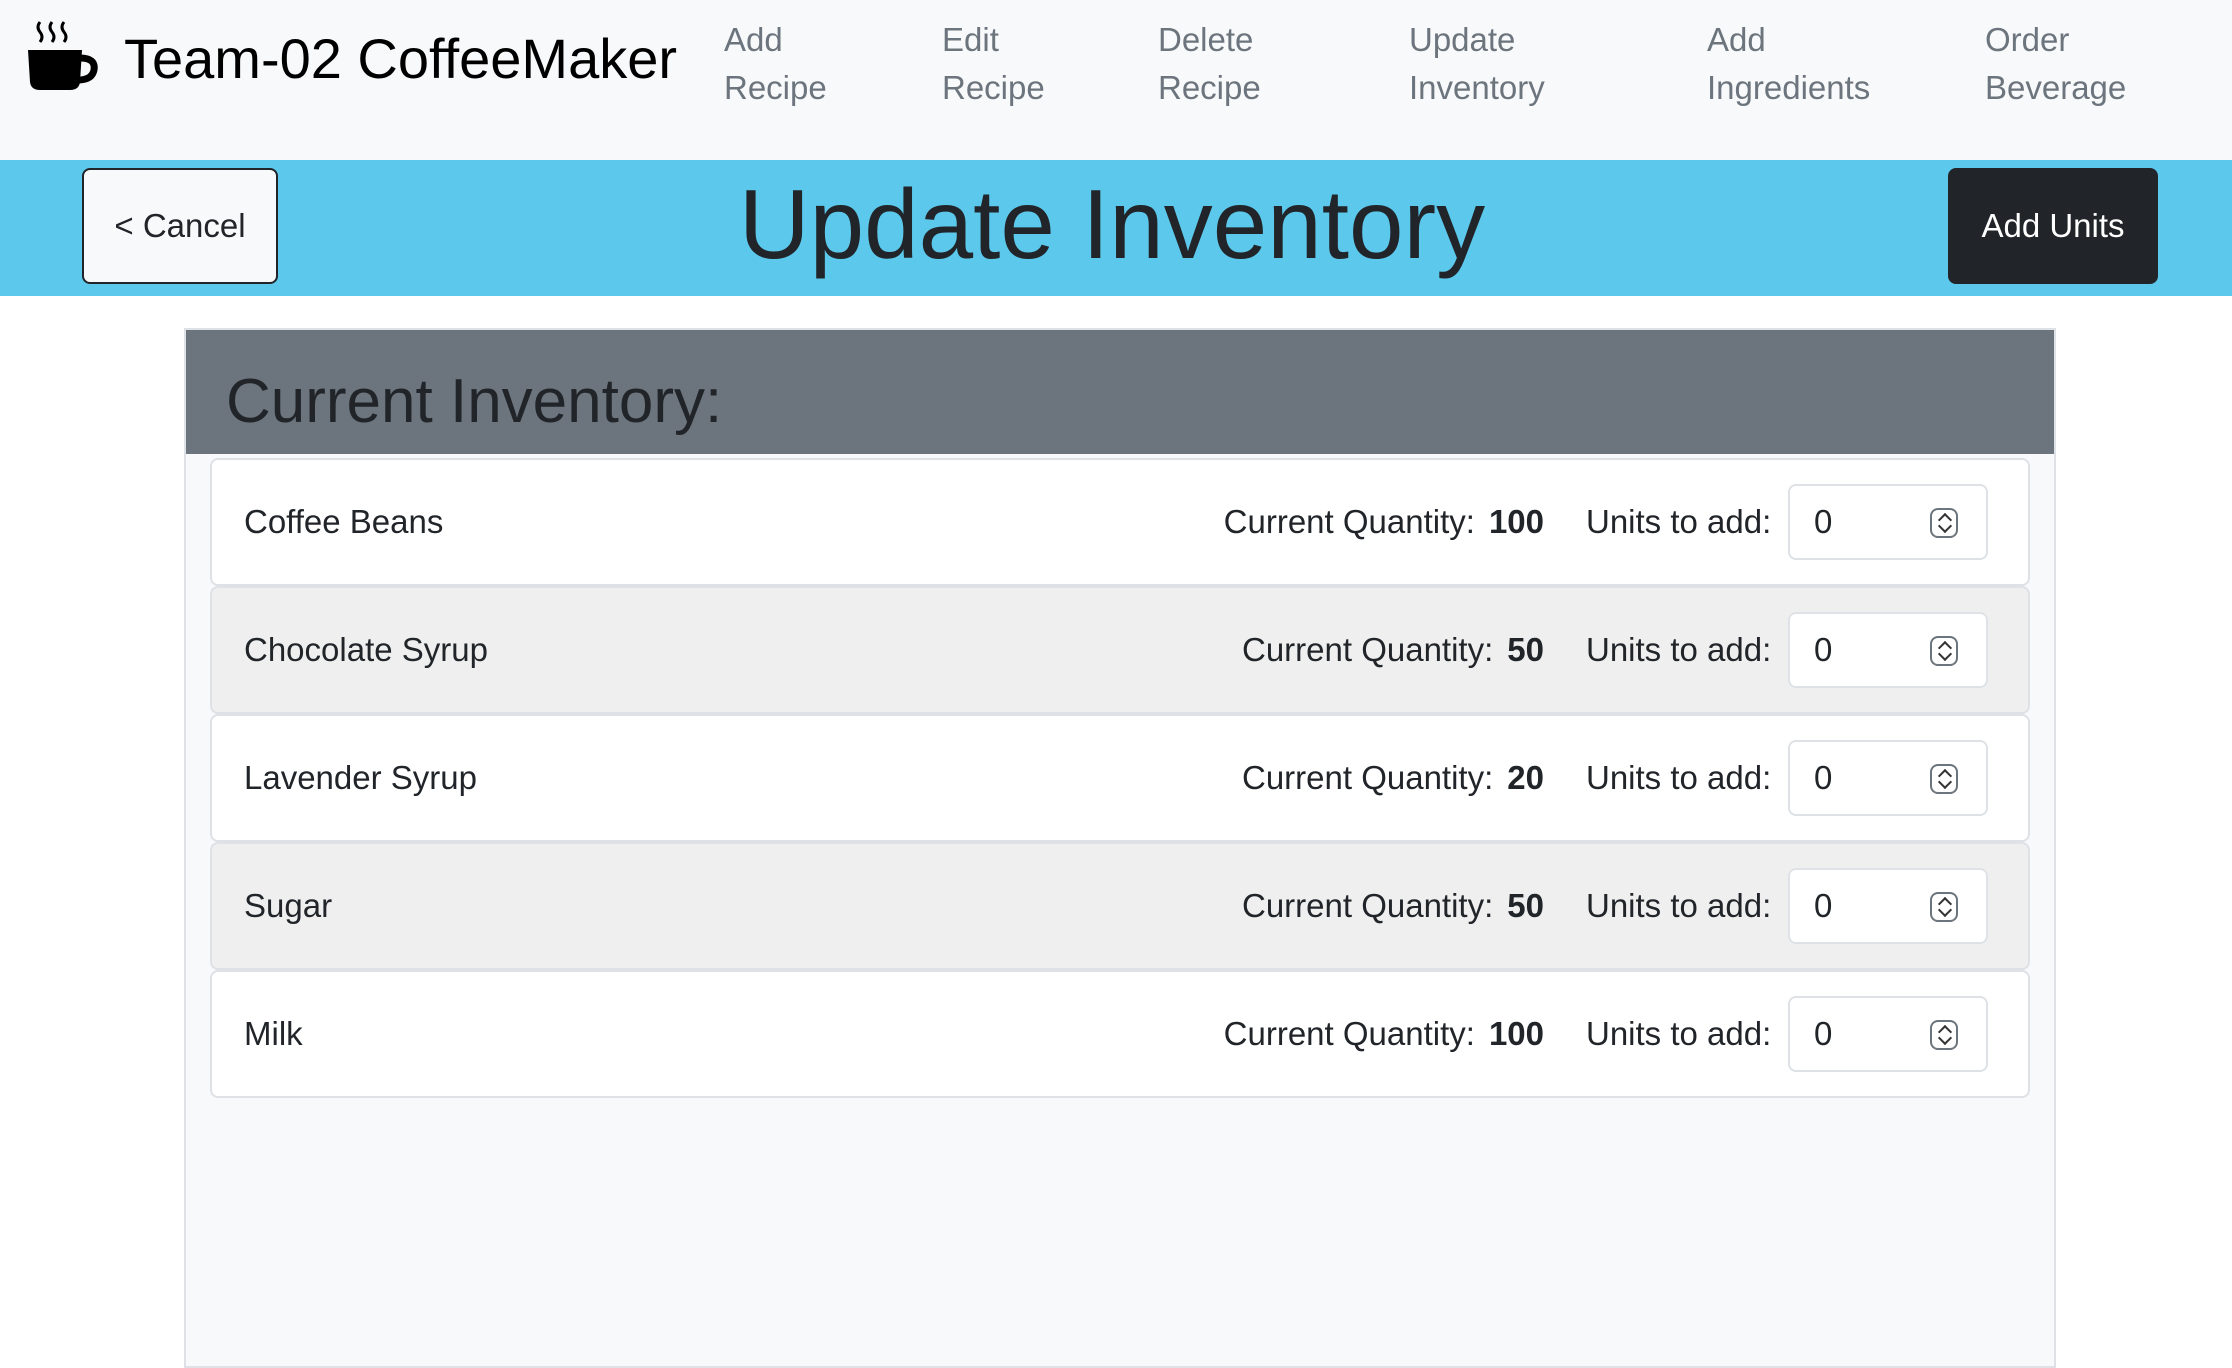 This screenshot has width=2232, height=1368. I want to click on card-header: Current Inventory:, so click(1120, 392).